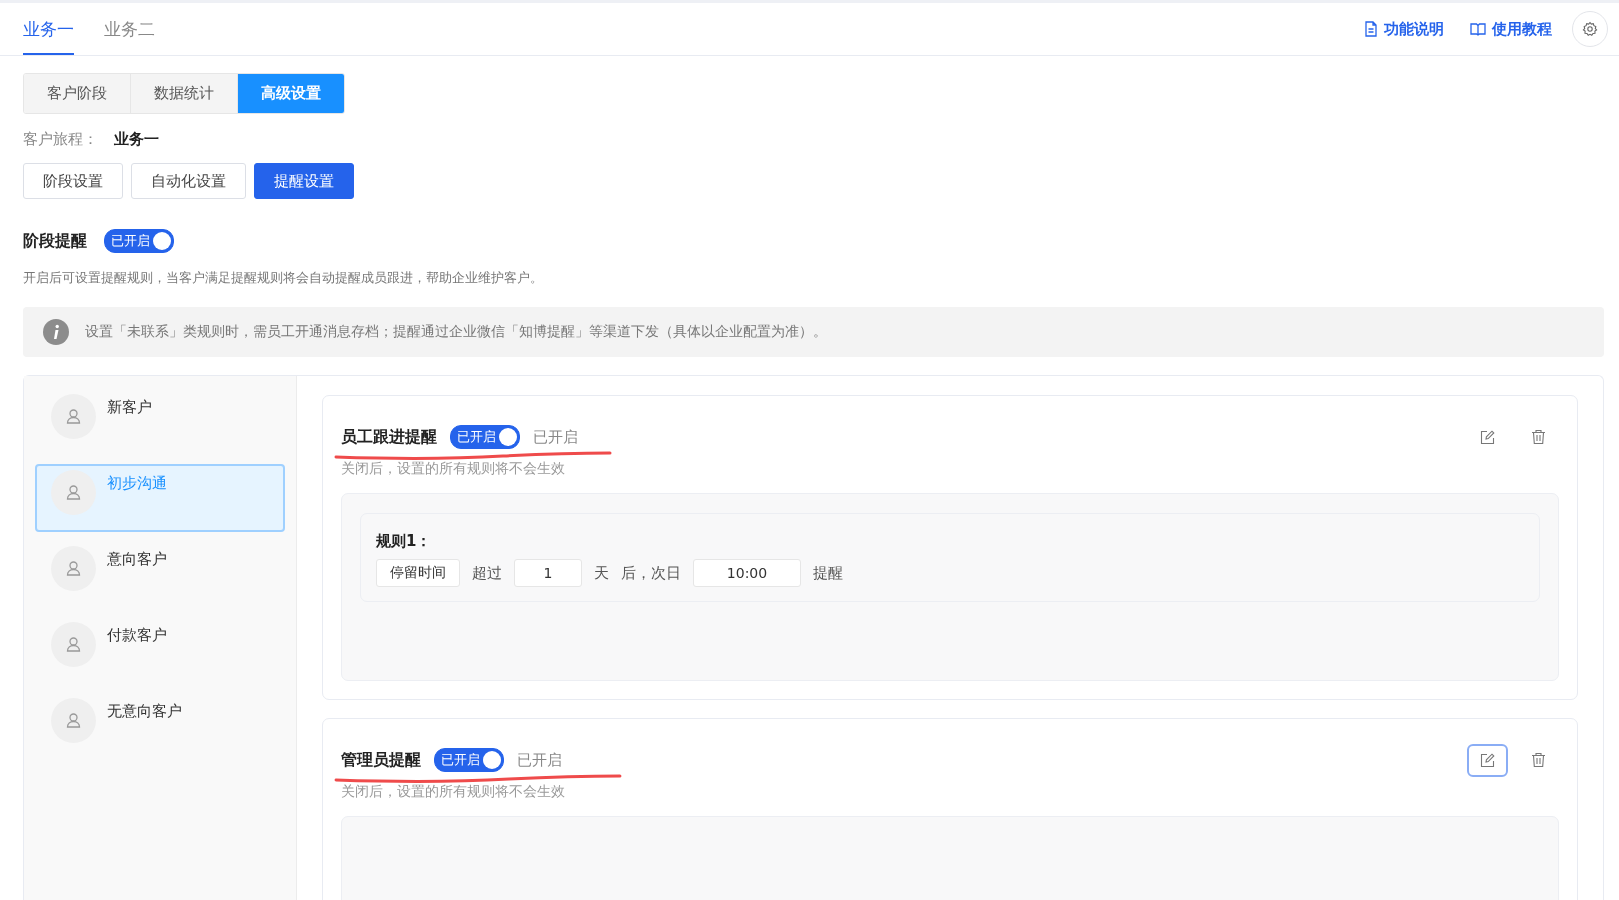 This screenshot has width=1619, height=900. I want to click on header-link: 使用教程, so click(1511, 29).